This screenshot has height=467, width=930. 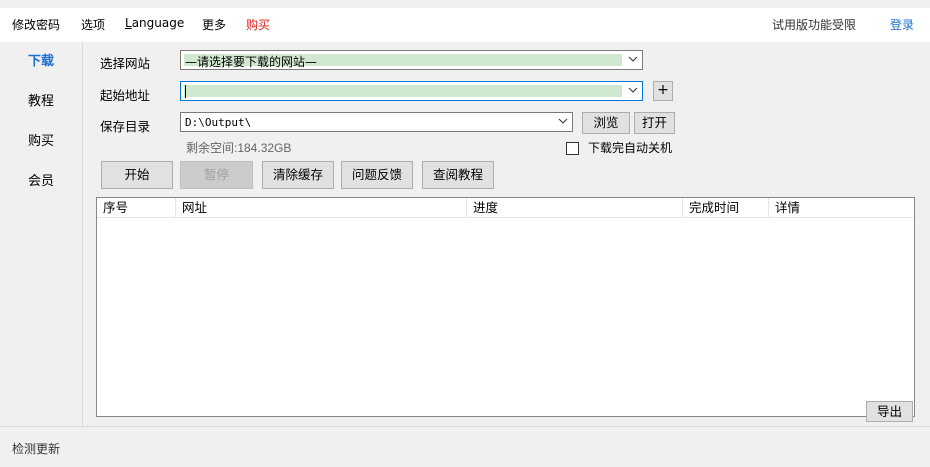 What do you see at coordinates (902, 24) in the screenshot?
I see `login-link: 登录` at bounding box center [902, 24].